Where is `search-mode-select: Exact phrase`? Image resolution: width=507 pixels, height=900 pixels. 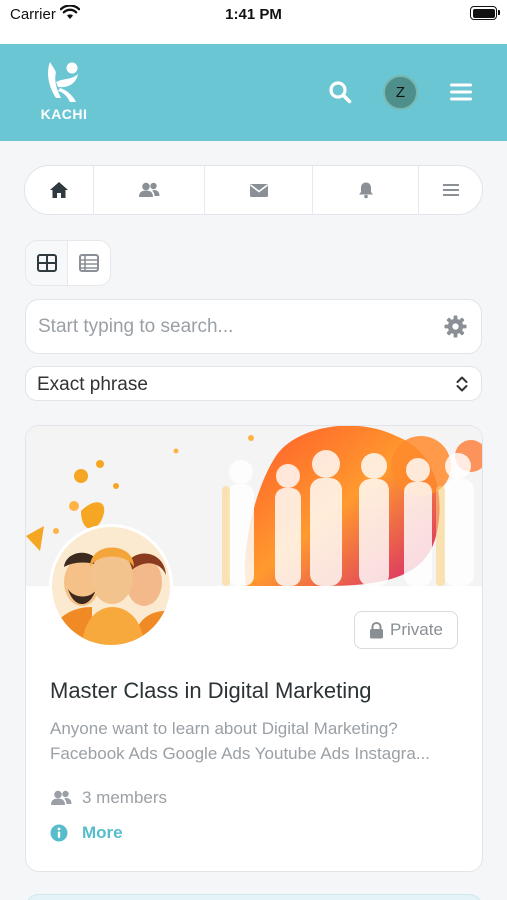
search-mode-select: Exact phrase is located at coordinates (253, 383).